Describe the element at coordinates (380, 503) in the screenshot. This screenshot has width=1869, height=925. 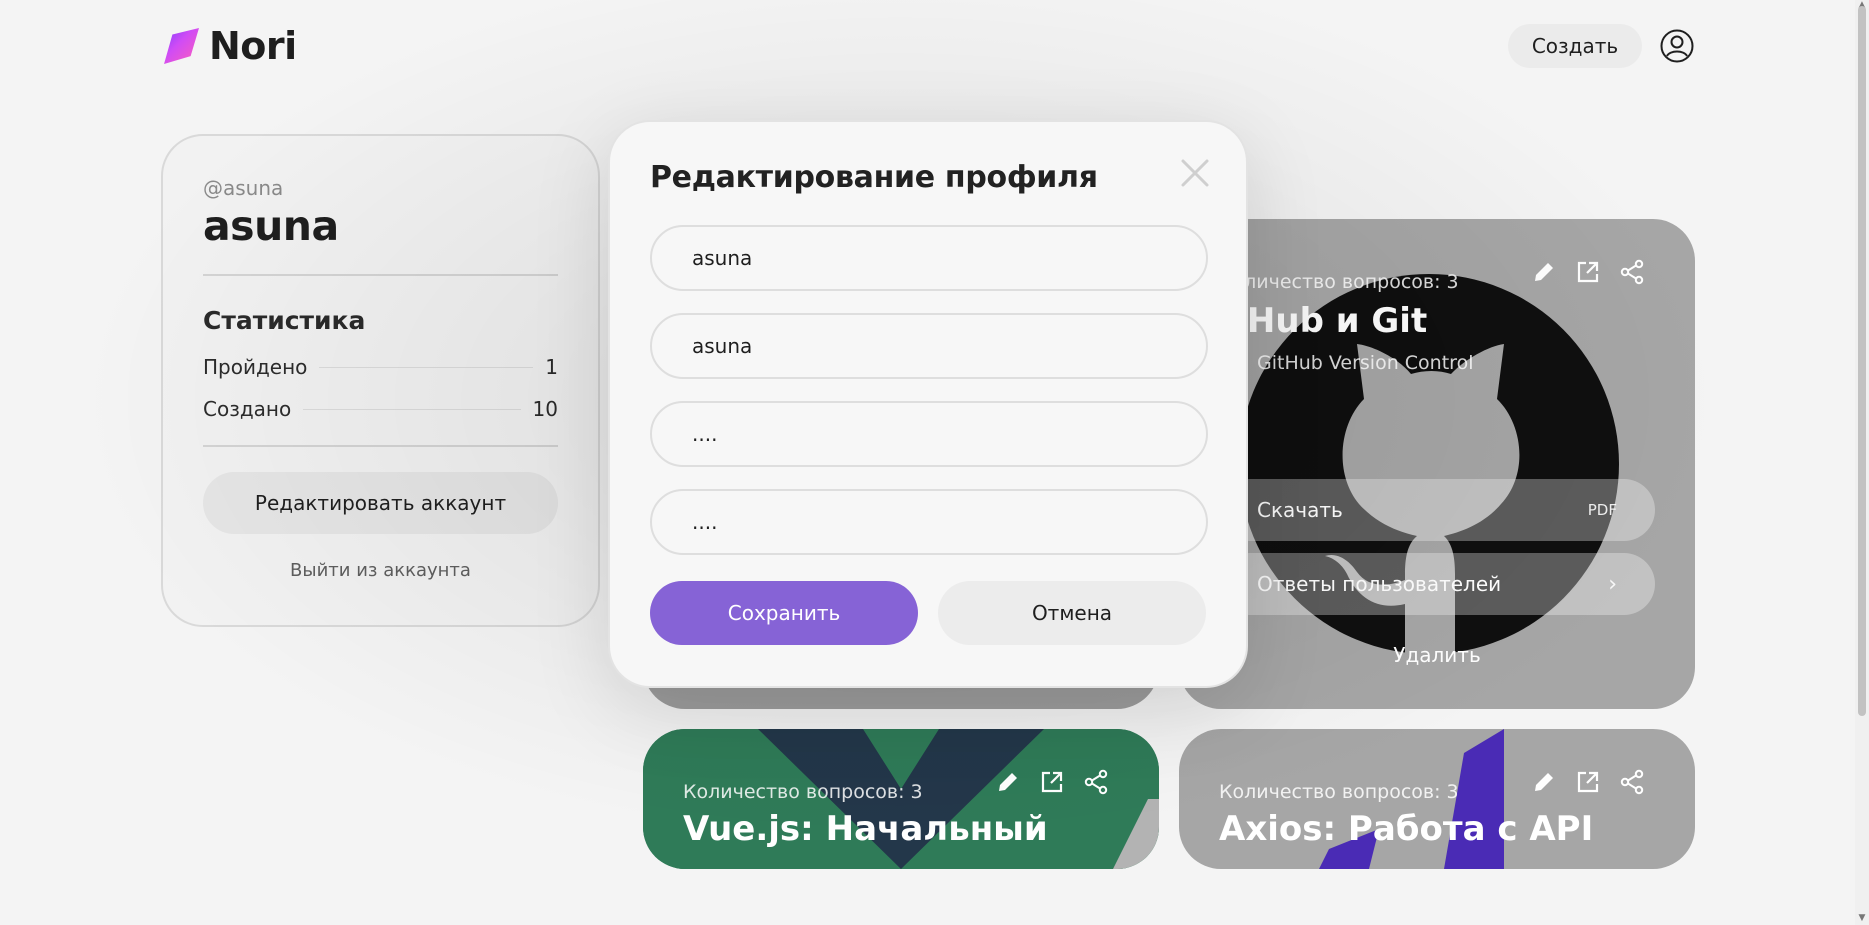
I see `edit-account-button: Редактировать аккаунт` at that location.